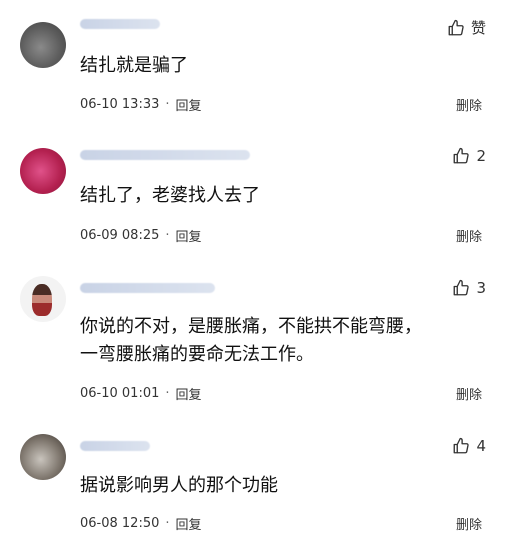 Image resolution: width=508 pixels, height=555 pixels. What do you see at coordinates (170, 195) in the screenshot?
I see `comment-text: 结扎了，老婆找人去了` at bounding box center [170, 195].